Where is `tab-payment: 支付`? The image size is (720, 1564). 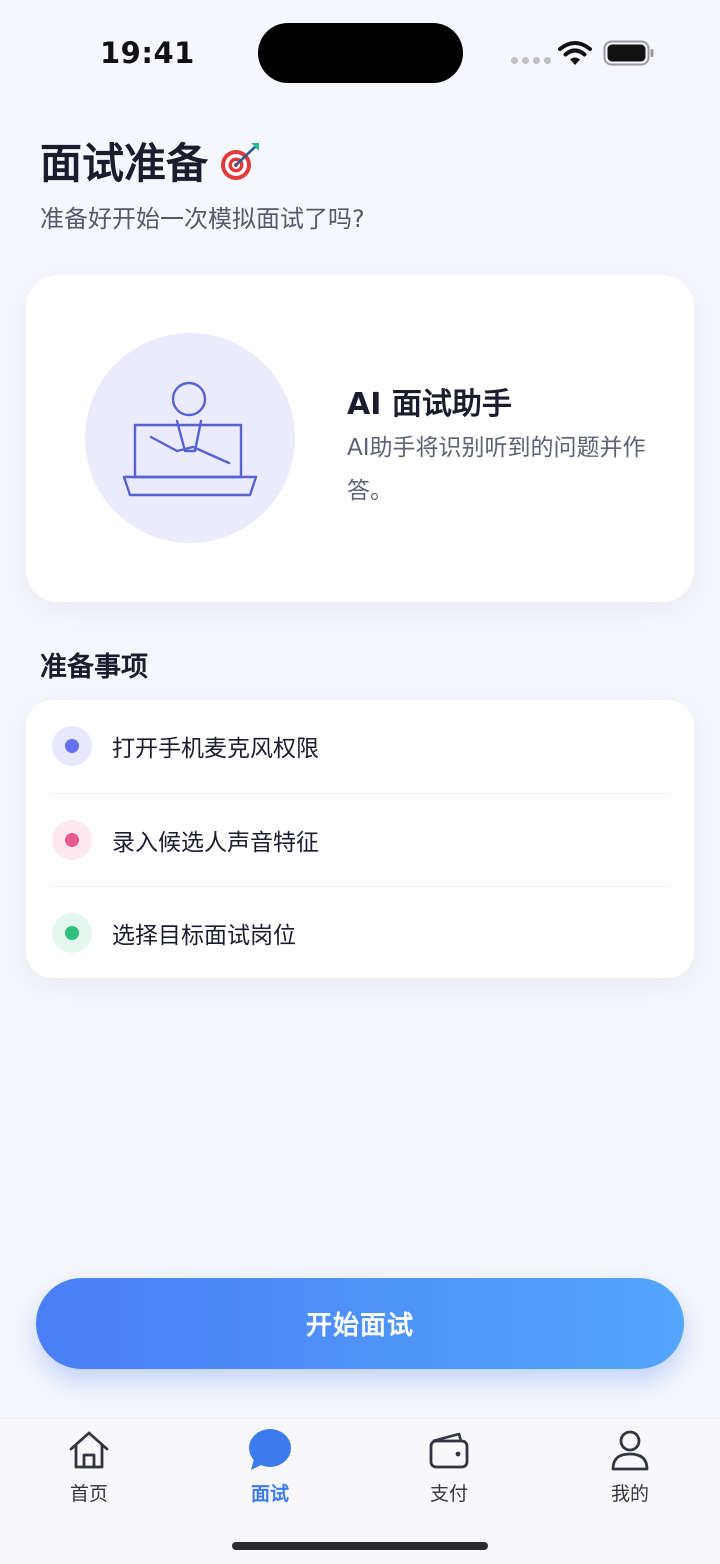 tab-payment: 支付 is located at coordinates (449, 1469).